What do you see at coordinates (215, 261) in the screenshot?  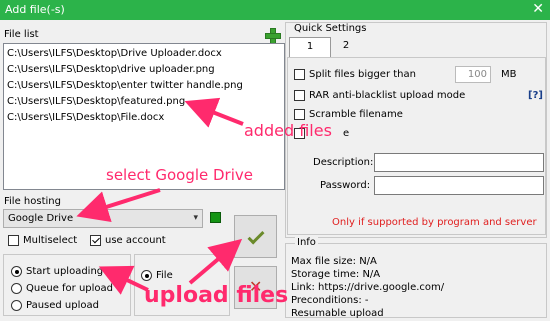 I see `upload-arrow-right` at bounding box center [215, 261].